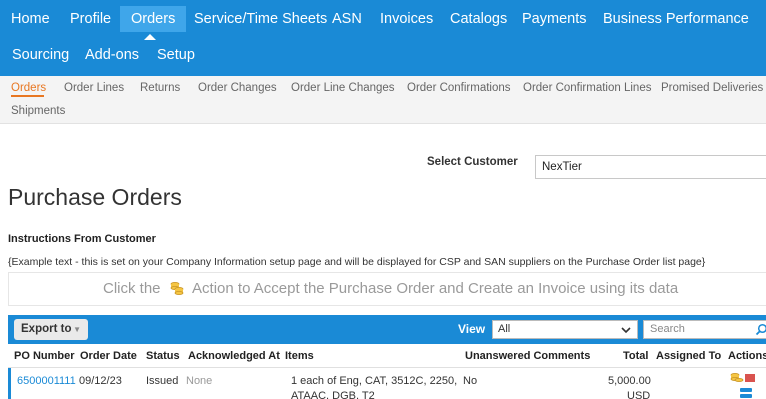  Describe the element at coordinates (374, 381) in the screenshot. I see `items-line-1: 1 each of Eng, CAT, 3512C, 2250,` at that location.